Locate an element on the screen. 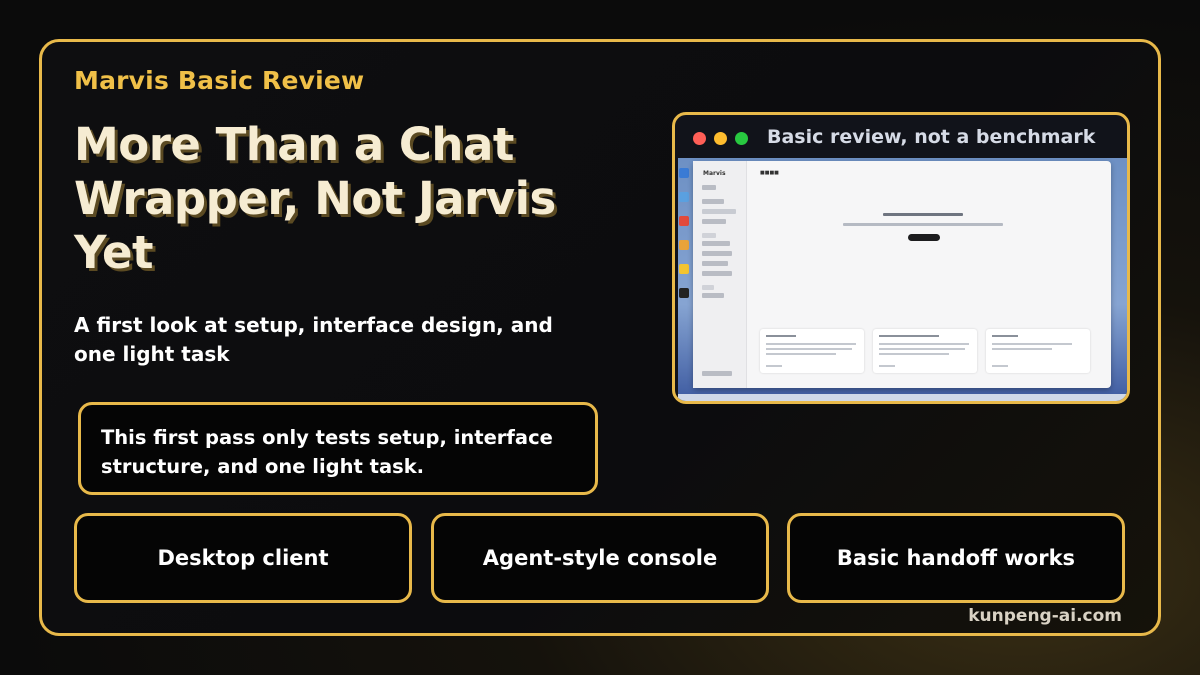  feature-label: Basic handoff works is located at coordinates (956, 558).